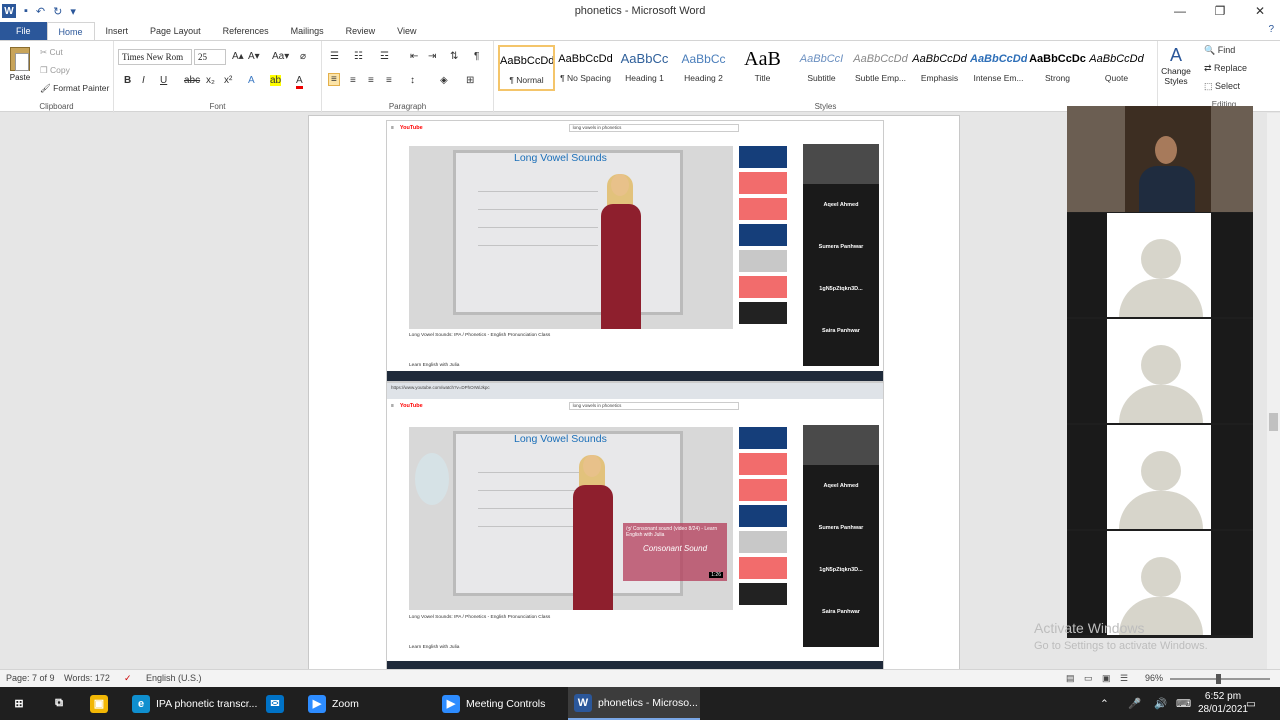 Image resolution: width=1280 pixels, height=720 pixels. I want to click on decrease-indent-icon: ⇤, so click(414, 56).